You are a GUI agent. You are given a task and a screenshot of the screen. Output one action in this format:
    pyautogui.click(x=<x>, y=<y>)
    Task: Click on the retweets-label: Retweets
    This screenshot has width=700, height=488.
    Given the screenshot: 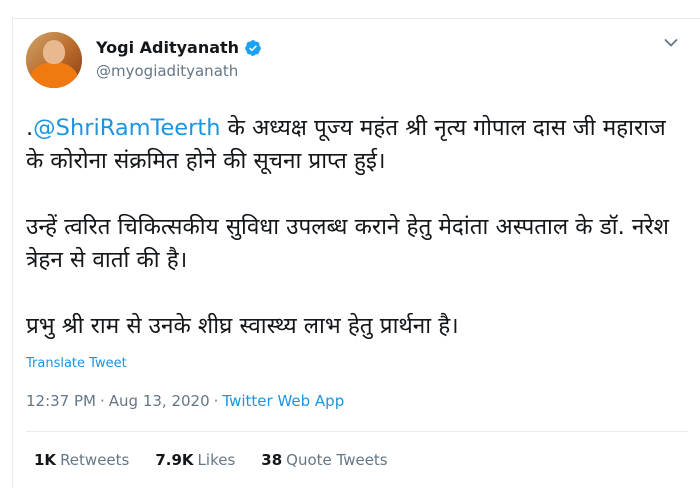 What is the action you would take?
    pyautogui.click(x=95, y=460)
    